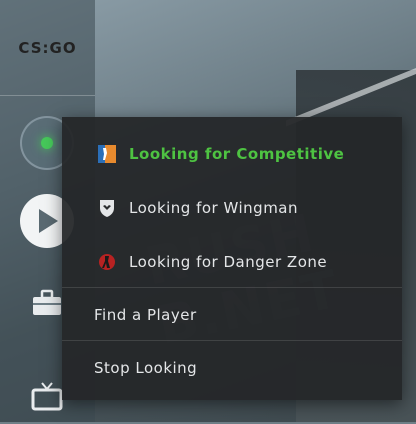 This screenshot has width=416, height=424. What do you see at coordinates (228, 261) in the screenshot?
I see `menu-item-label: Looking for Danger Zone` at bounding box center [228, 261].